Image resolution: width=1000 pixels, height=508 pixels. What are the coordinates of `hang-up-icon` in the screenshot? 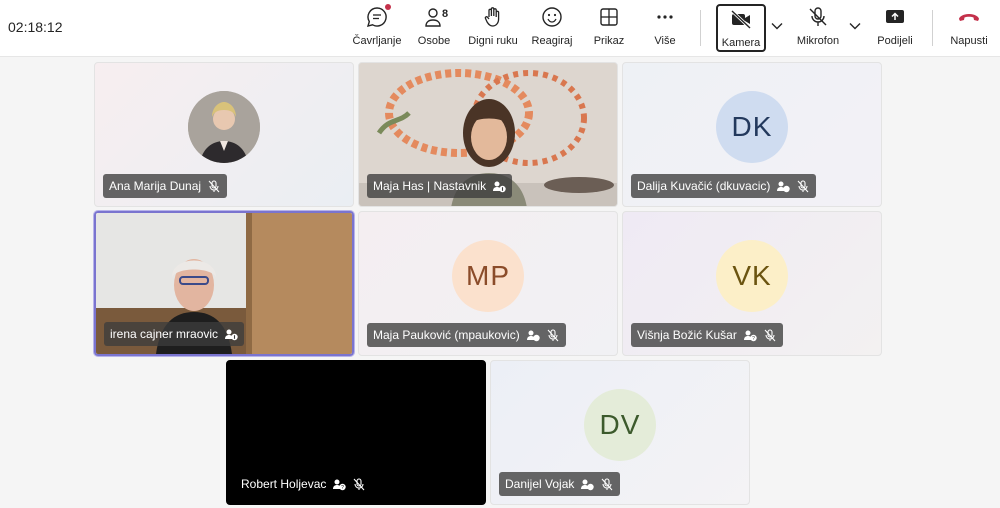 It's located at (969, 17).